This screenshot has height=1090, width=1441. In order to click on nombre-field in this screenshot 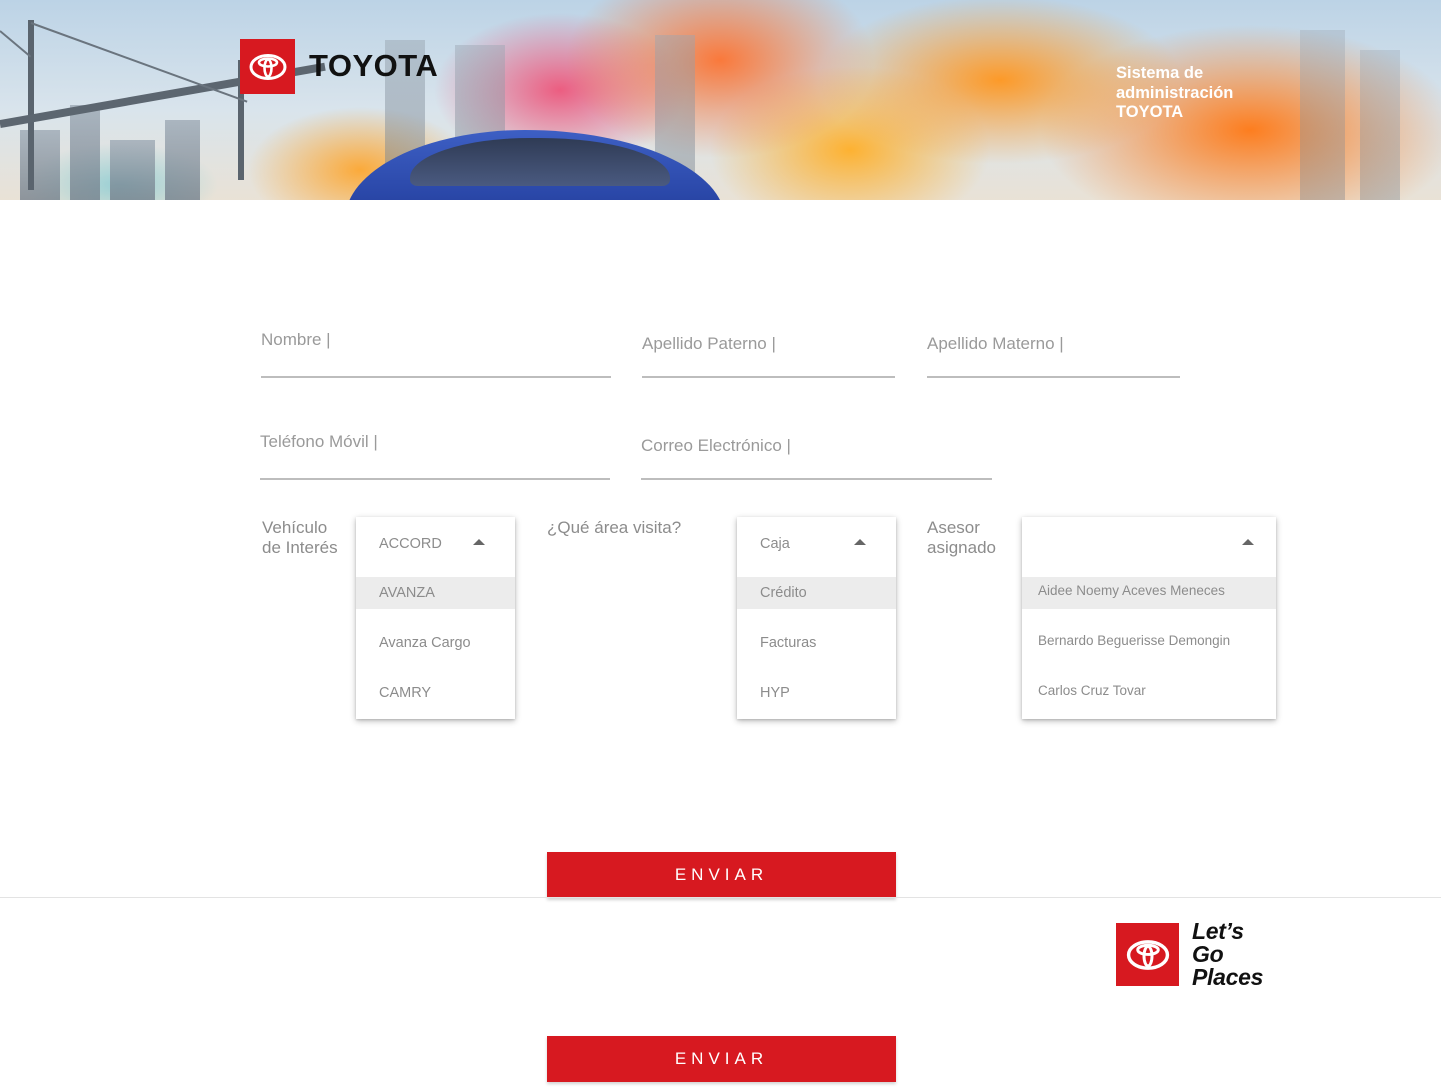, I will do `click(436, 351)`.